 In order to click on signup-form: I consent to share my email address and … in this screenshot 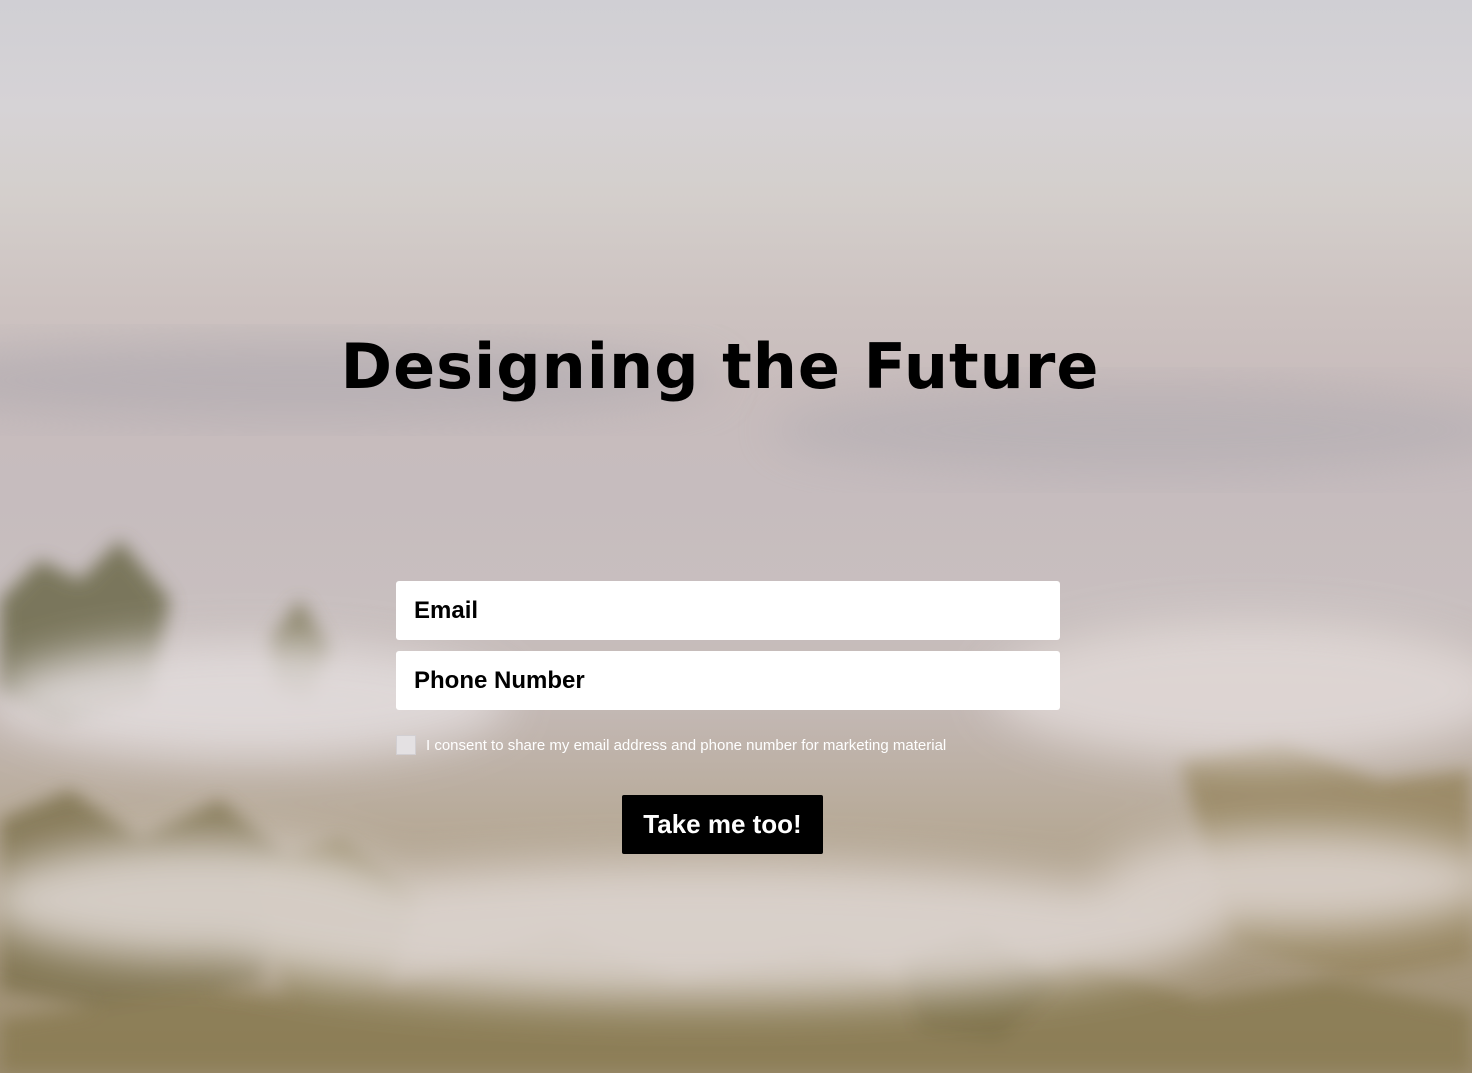, I will do `click(728, 668)`.